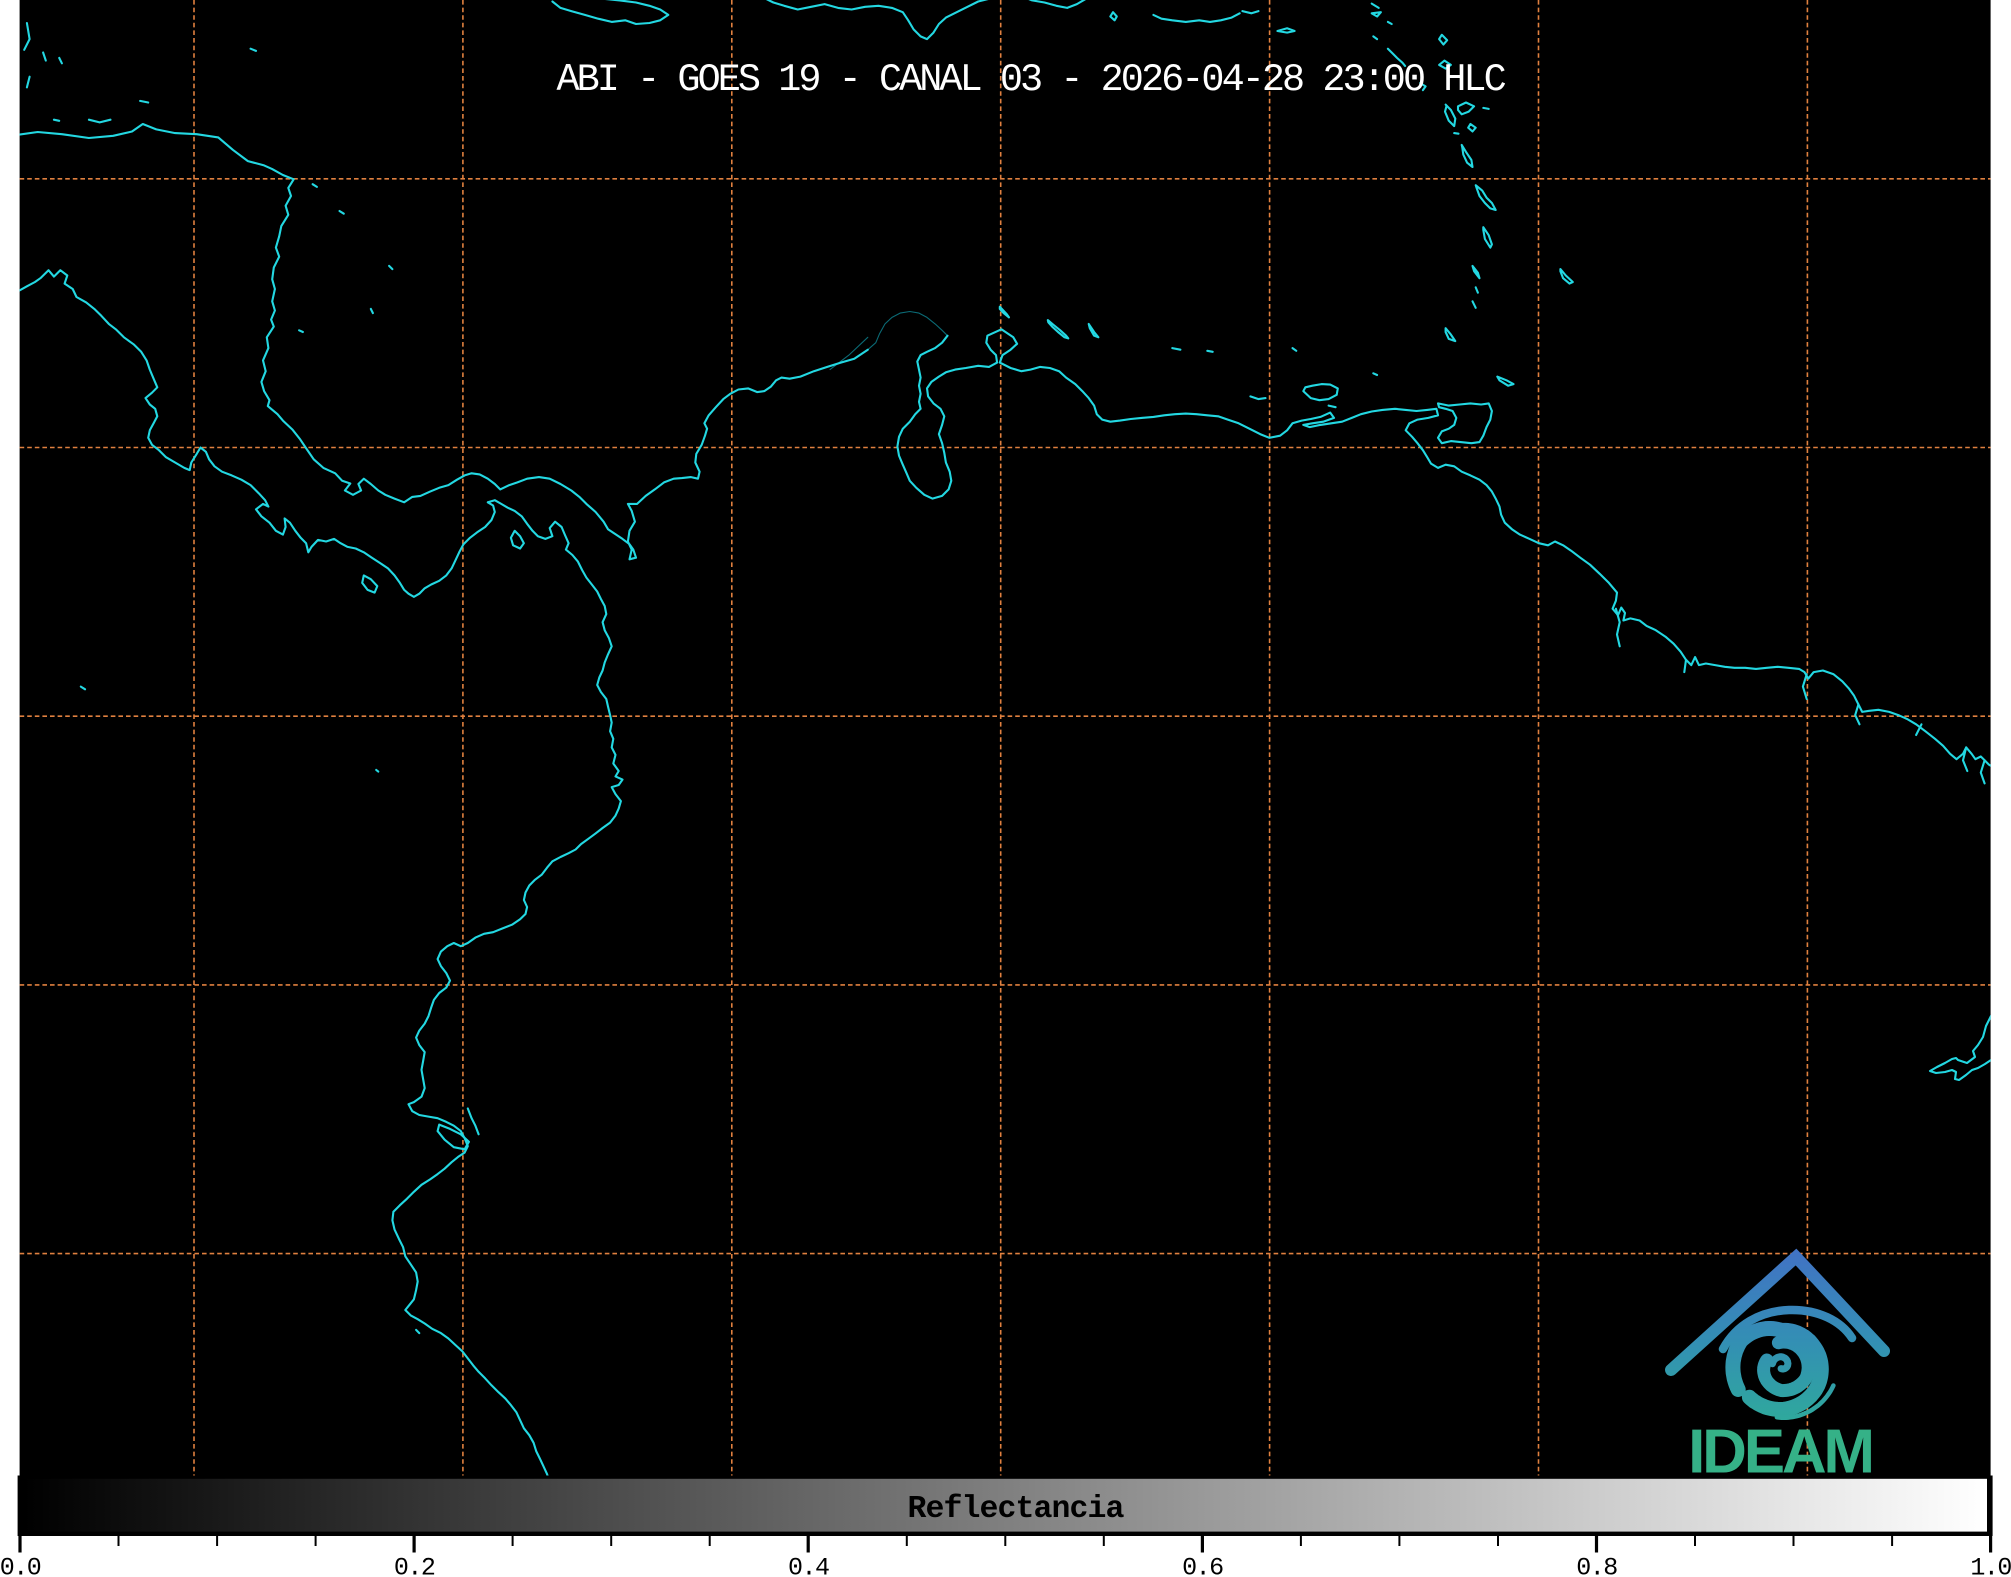 The image size is (2011, 1577). Describe the element at coordinates (1015, 1509) in the screenshot. I see `svg-text: Reflectancia` at that location.